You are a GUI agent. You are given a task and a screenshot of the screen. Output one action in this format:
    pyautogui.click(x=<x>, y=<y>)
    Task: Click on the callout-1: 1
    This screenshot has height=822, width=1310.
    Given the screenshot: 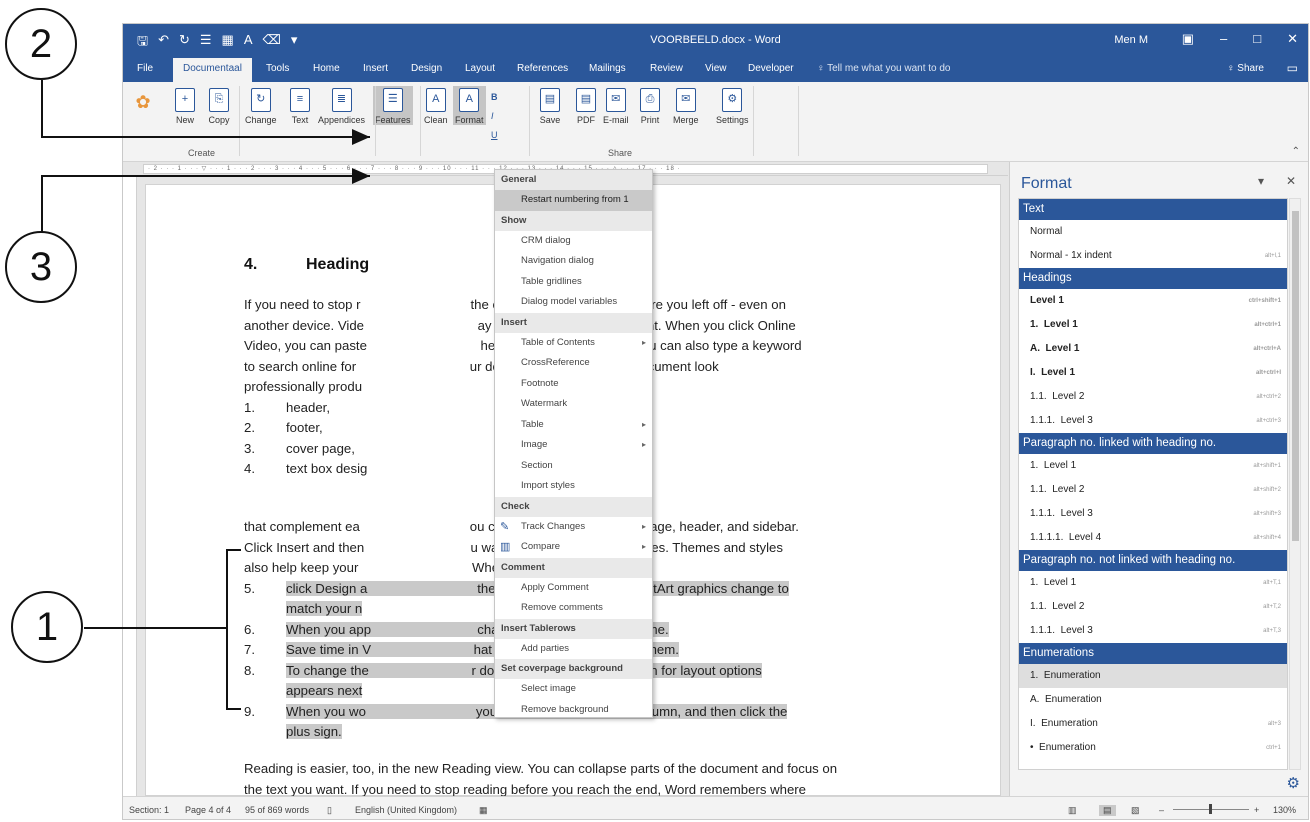 What is the action you would take?
    pyautogui.click(x=47, y=627)
    